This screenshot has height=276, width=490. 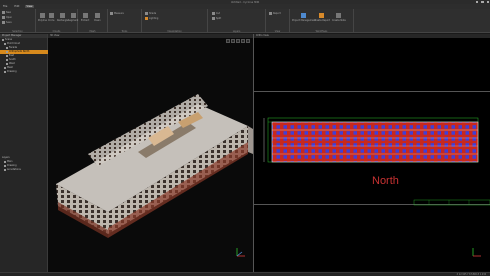 I want to click on lighting-button: Lighting, so click(x=151, y=18).